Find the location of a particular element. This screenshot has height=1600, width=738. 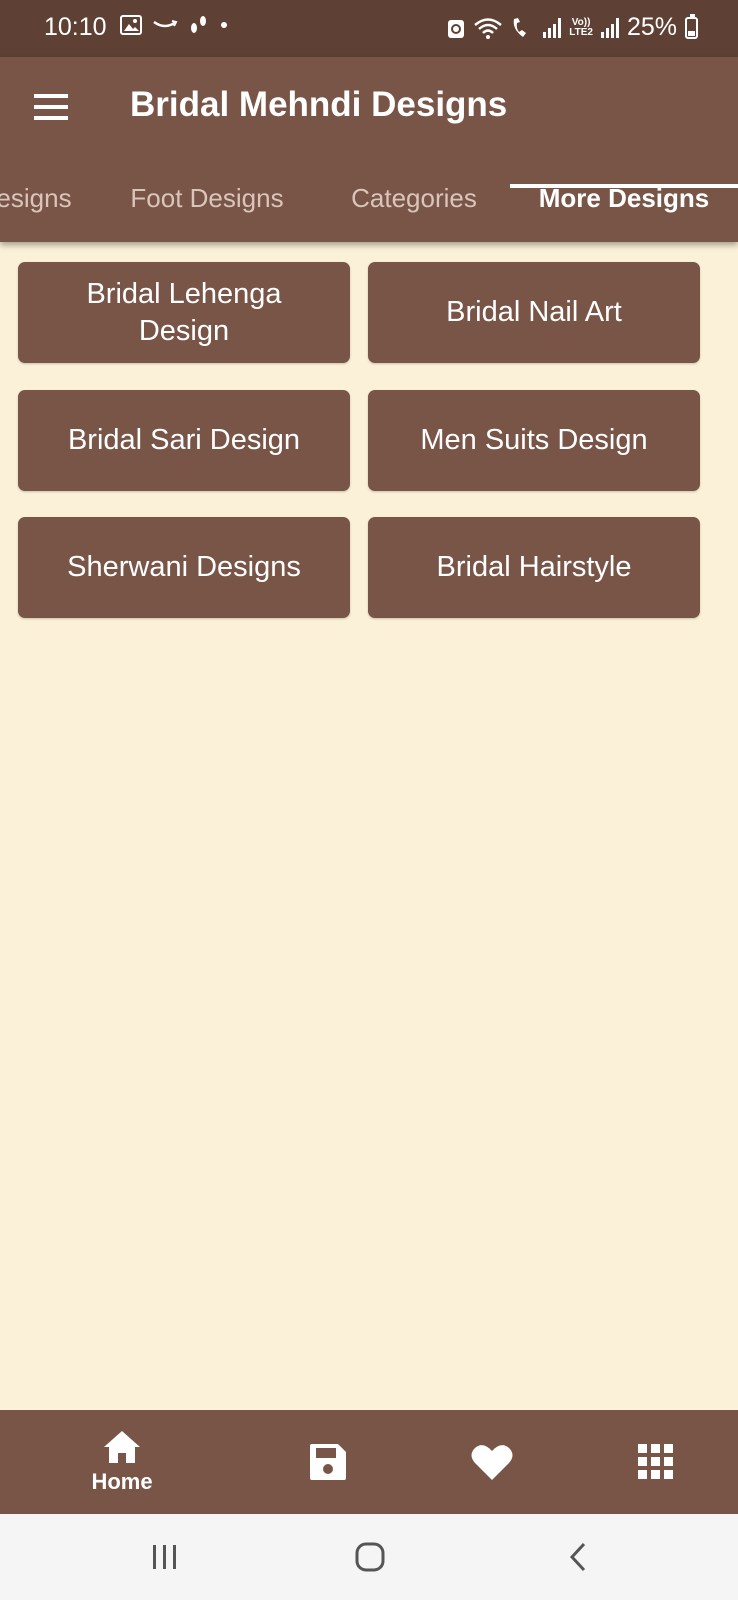

nav-more-apps is located at coordinates (656, 1462).